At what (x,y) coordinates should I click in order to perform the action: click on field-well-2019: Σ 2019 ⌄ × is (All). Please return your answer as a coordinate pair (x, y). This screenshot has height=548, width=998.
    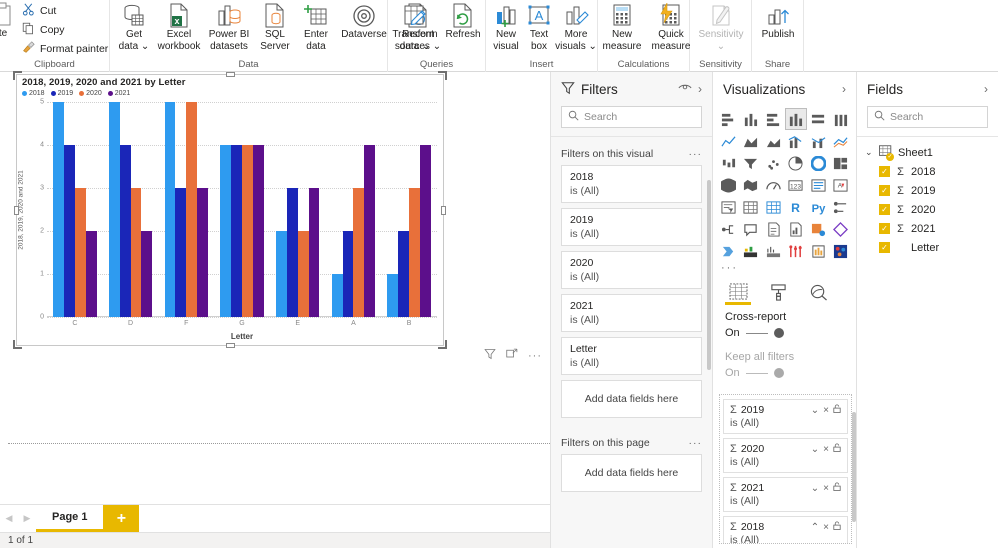
    Looking at the image, I should click on (785, 416).